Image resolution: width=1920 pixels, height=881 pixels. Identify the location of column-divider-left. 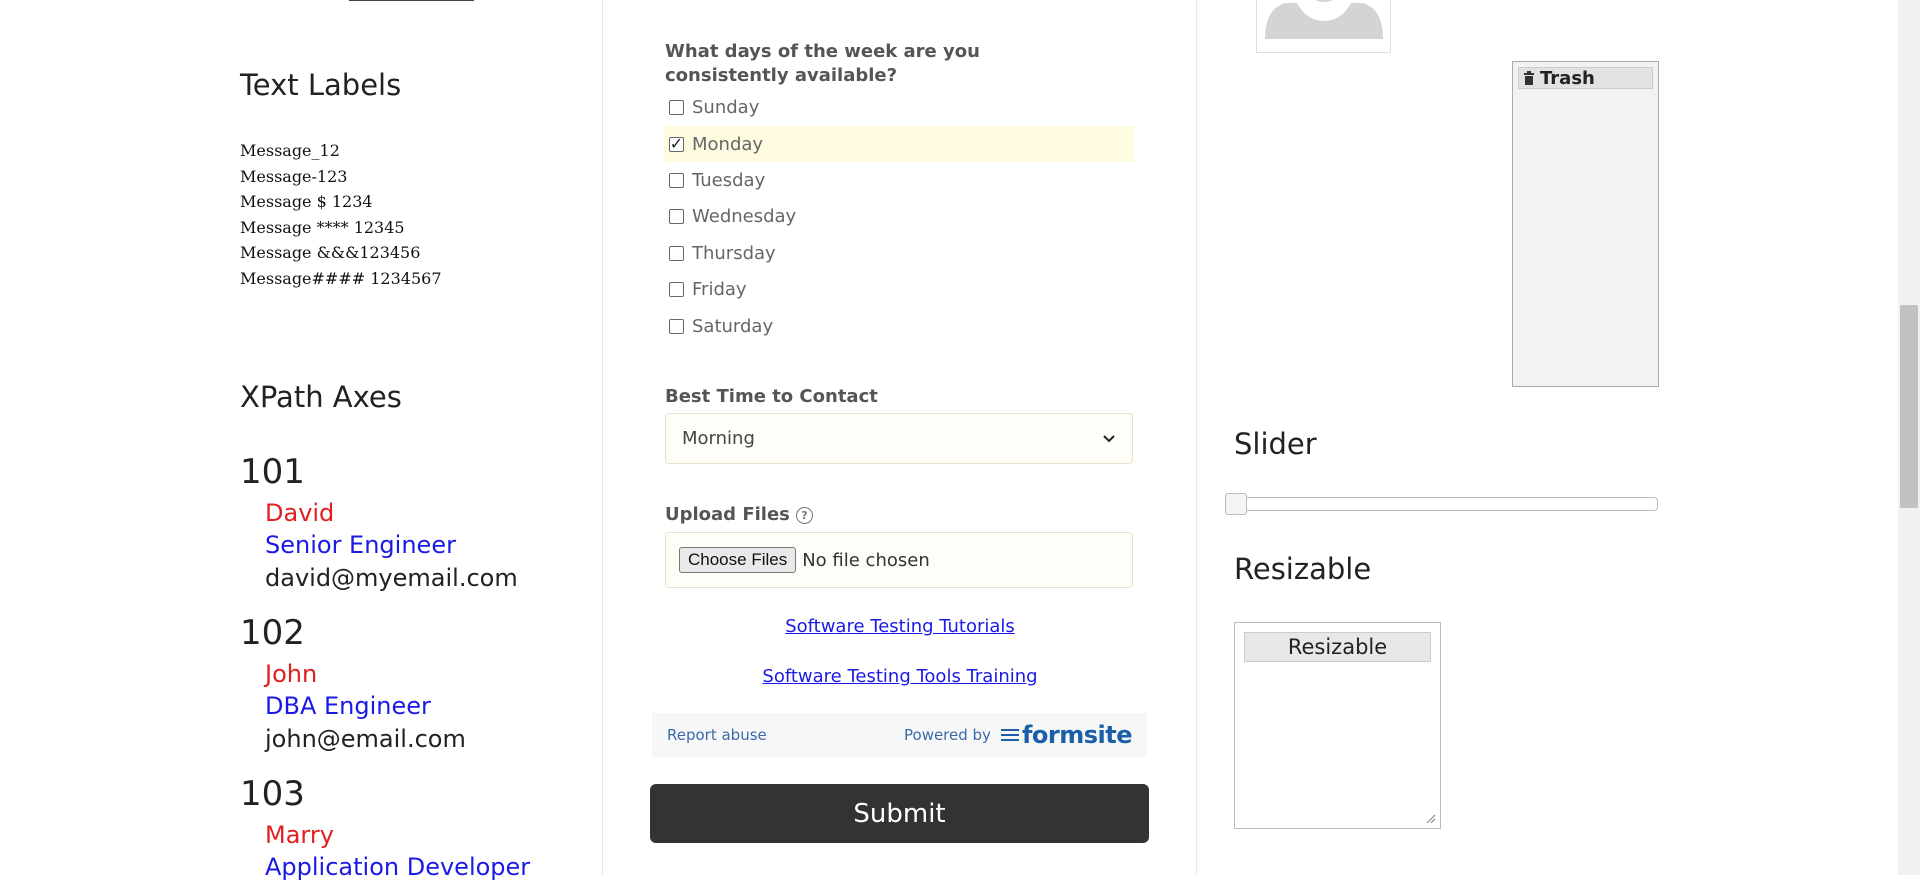
(602, 437).